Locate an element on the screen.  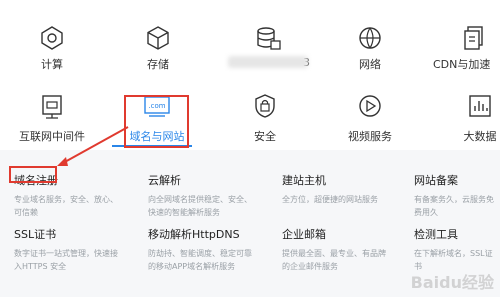
product-icp-filing: 网站备案 有备案务久，云服务免费用久 is located at coordinates (456, 195).